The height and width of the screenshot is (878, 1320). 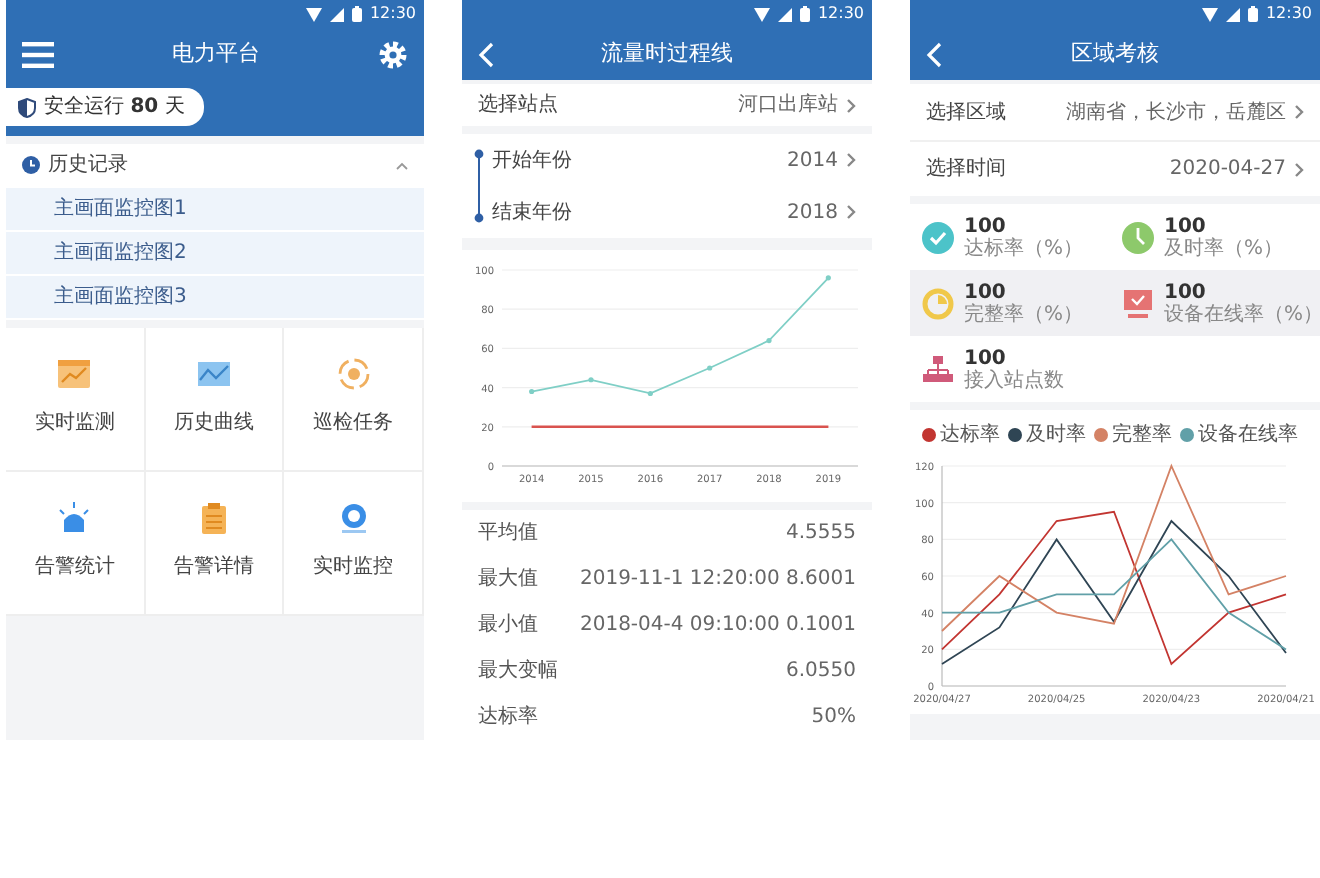 I want to click on region-label: 选择区域, so click(x=966, y=113).